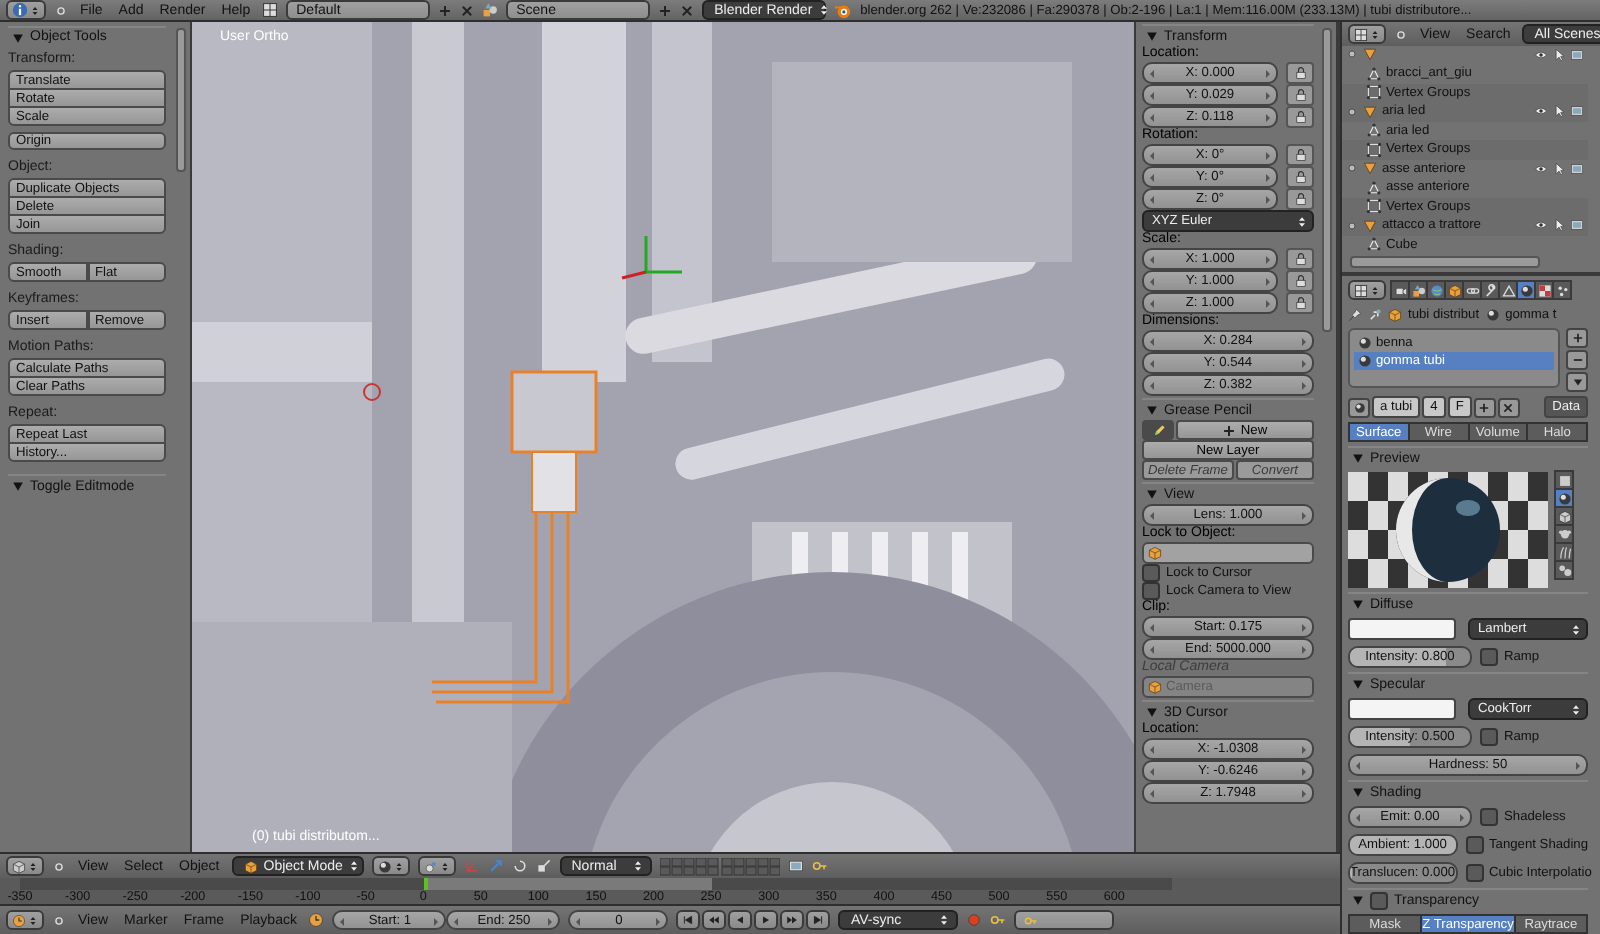 The width and height of the screenshot is (1600, 934). I want to click on skip-end-icon, so click(818, 920).